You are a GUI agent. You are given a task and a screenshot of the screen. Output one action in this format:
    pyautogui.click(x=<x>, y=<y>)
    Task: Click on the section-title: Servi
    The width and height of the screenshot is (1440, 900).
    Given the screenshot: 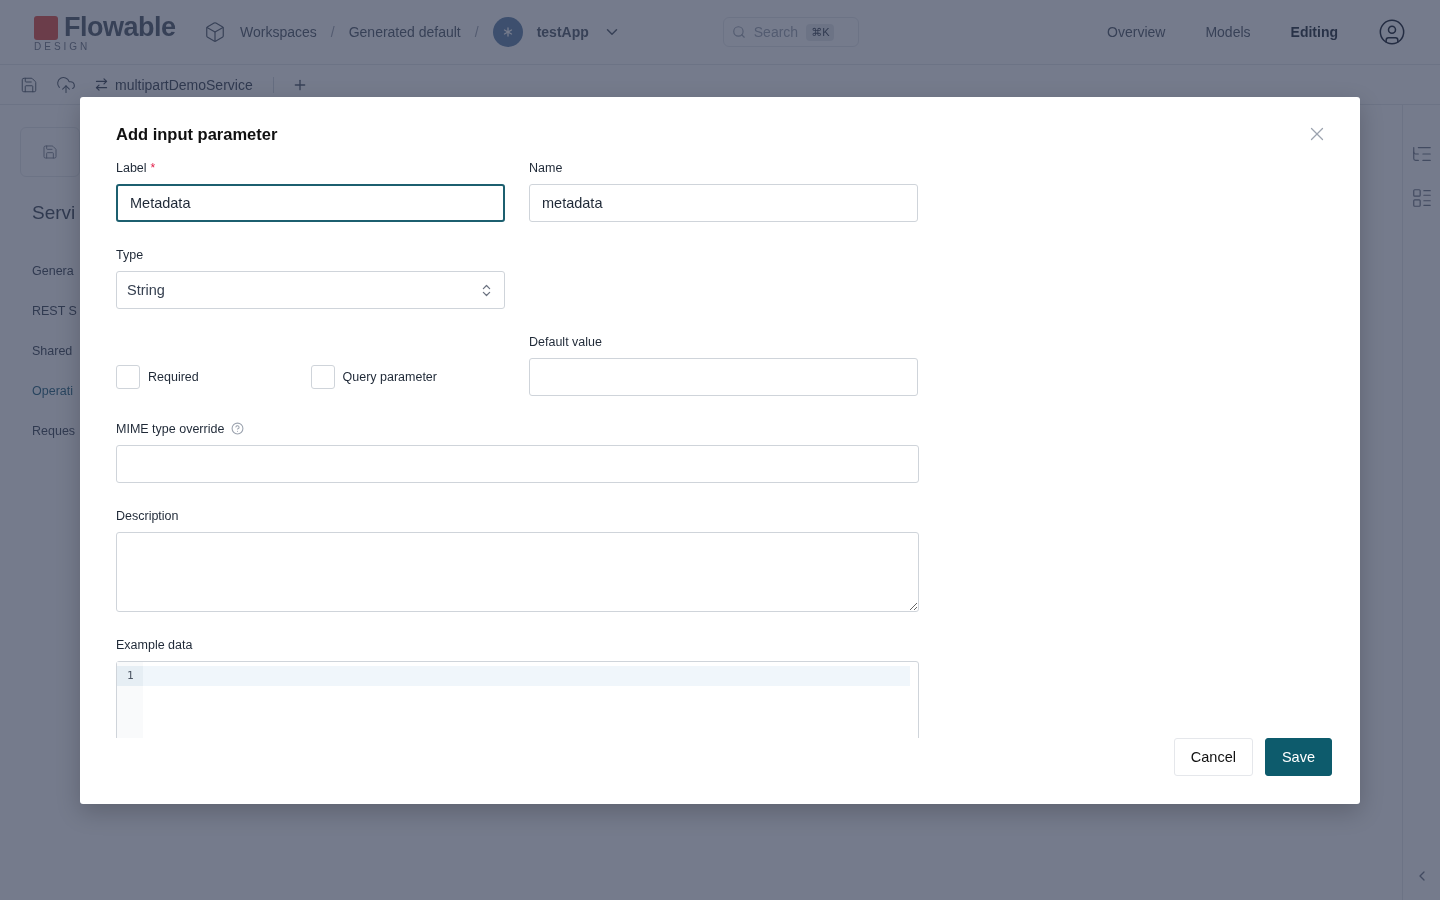 What is the action you would take?
    pyautogui.click(x=54, y=213)
    